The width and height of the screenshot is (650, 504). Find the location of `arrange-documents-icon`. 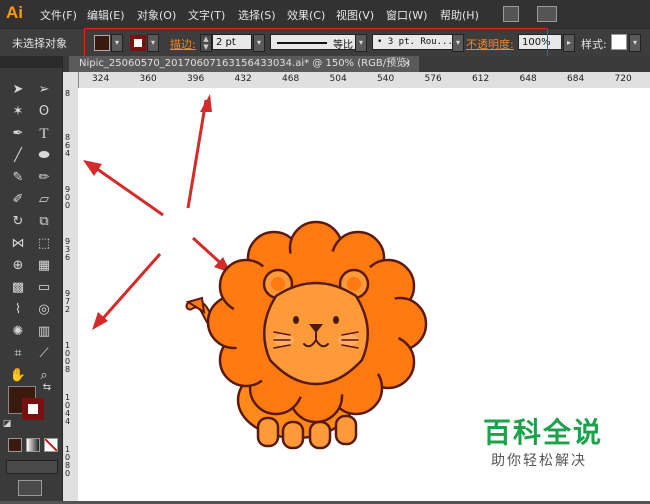

arrange-documents-icon is located at coordinates (547, 14).